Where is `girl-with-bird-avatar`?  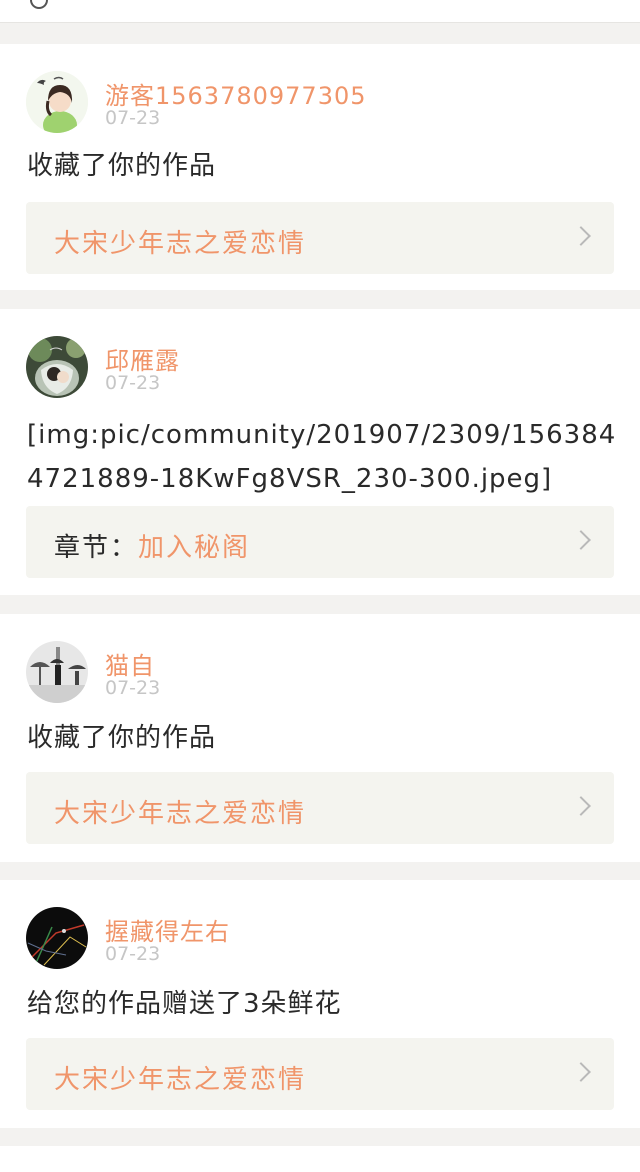
girl-with-bird-avatar is located at coordinates (57, 102).